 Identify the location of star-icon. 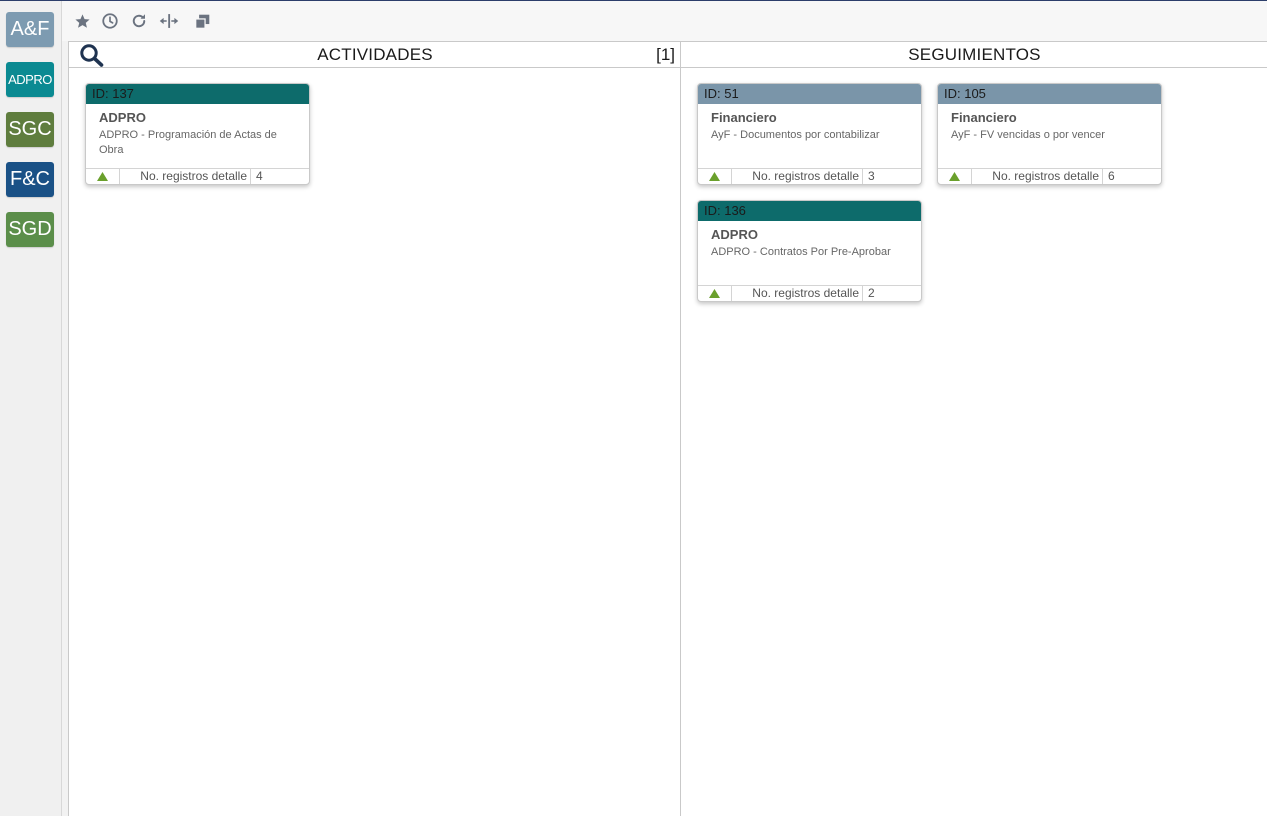
(82, 21).